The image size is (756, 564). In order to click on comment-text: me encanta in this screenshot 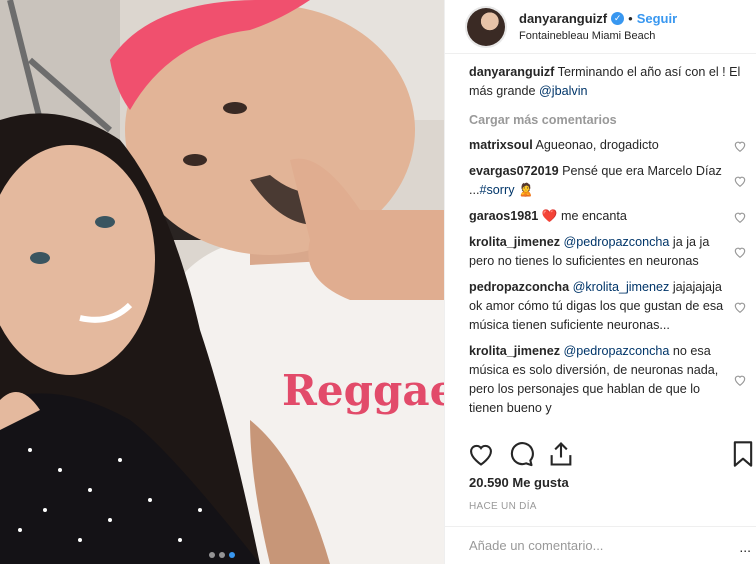, I will do `click(592, 216)`.